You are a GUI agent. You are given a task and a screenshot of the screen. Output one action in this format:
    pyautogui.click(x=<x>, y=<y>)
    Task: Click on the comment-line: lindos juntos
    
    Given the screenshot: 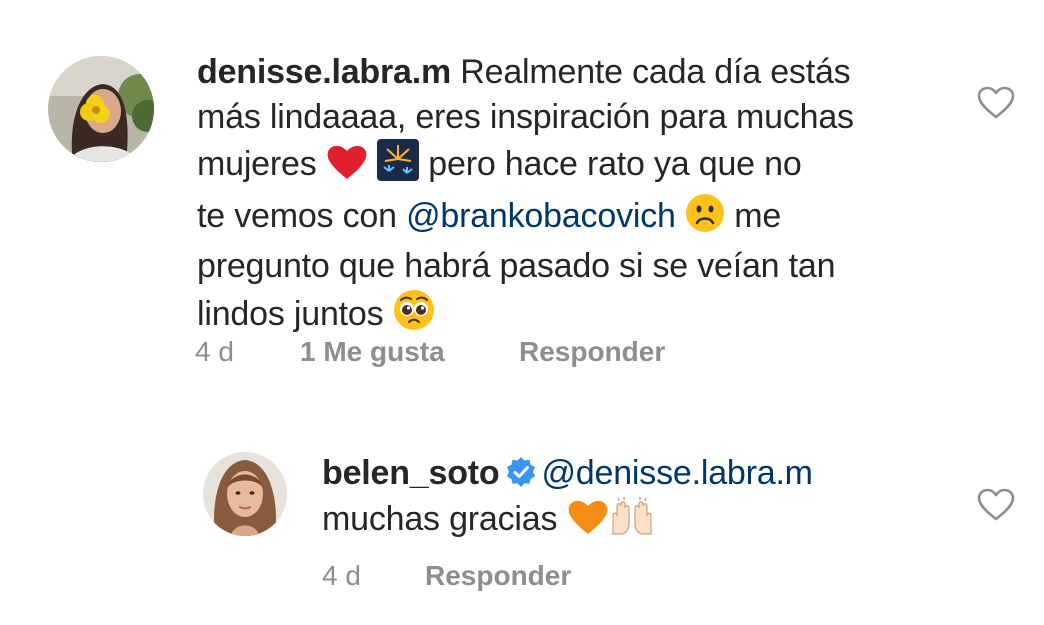 What is the action you would take?
    pyautogui.click(x=290, y=313)
    